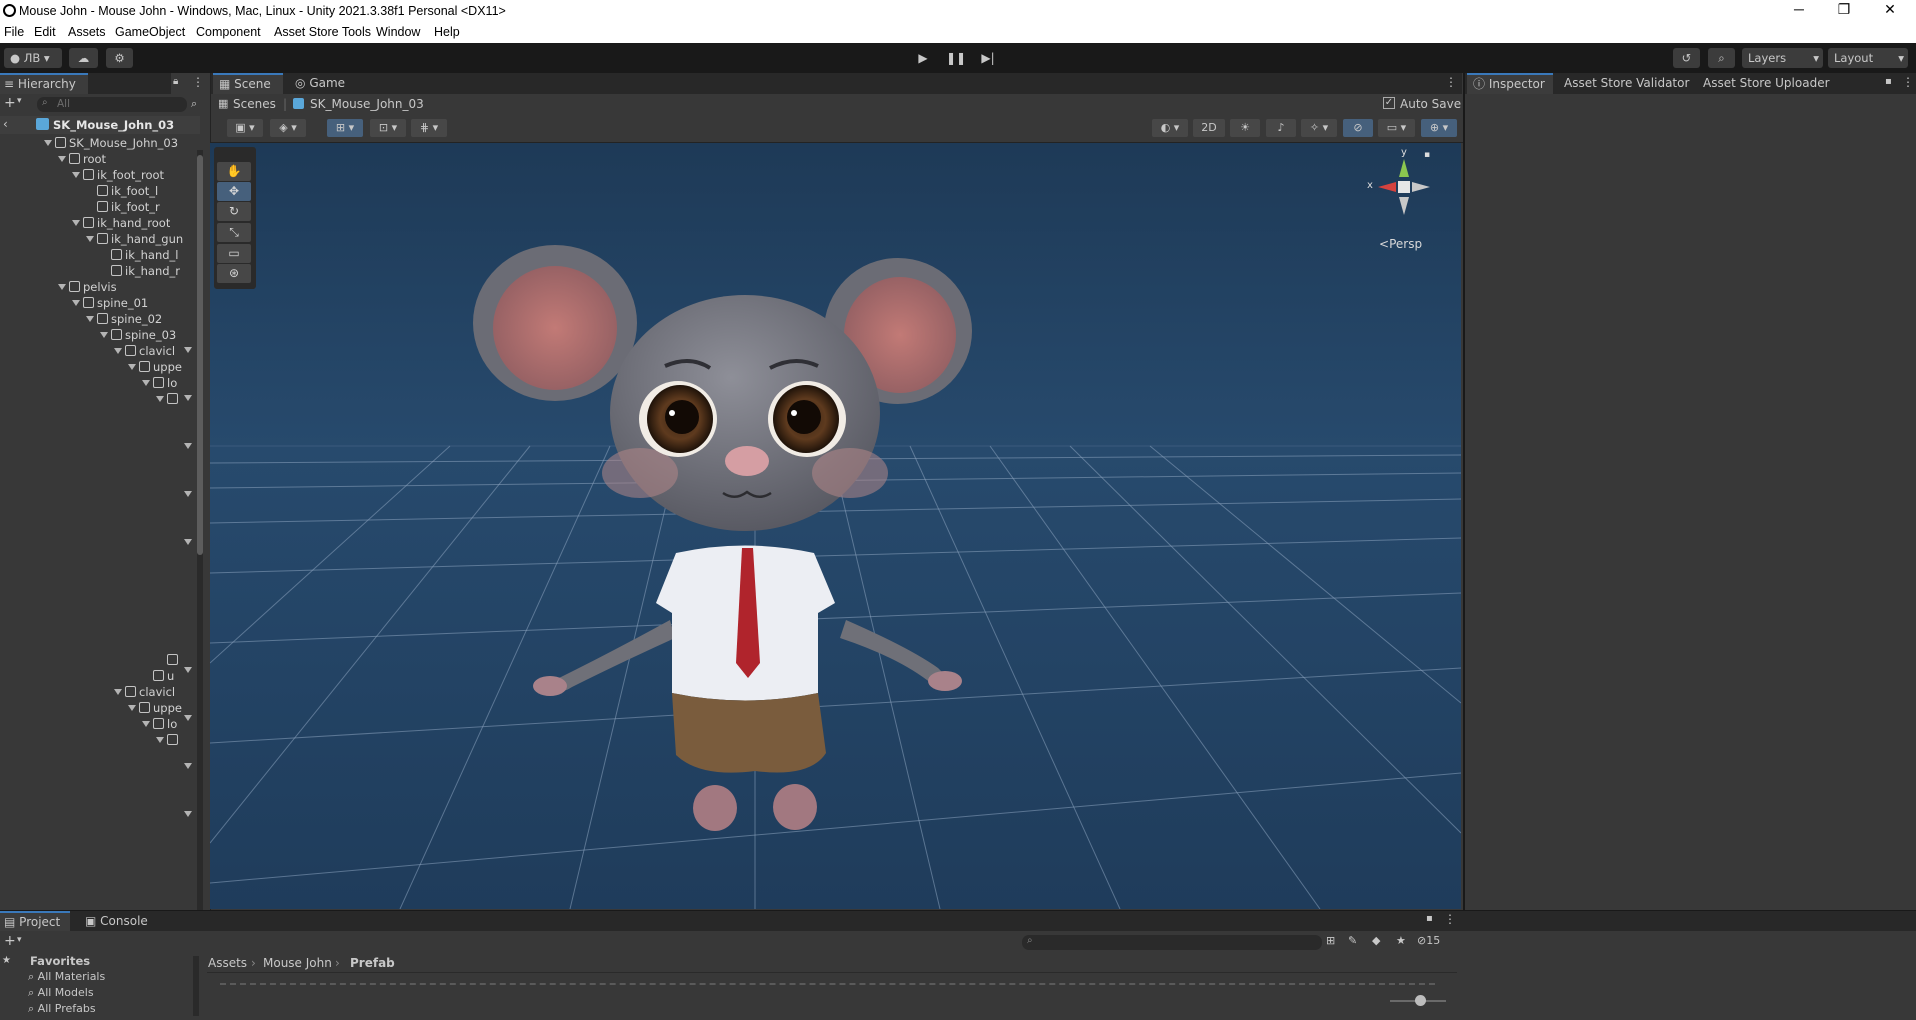 Image resolution: width=1916 pixels, height=1020 pixels. Describe the element at coordinates (175, 81) in the screenshot. I see `lock-icon: 🔒︎` at that location.